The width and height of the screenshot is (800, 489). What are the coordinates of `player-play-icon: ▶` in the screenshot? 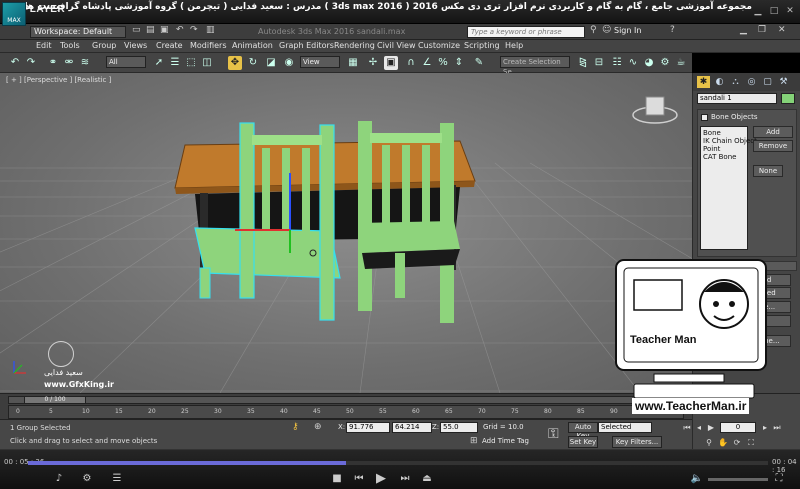 It's located at (381, 478).